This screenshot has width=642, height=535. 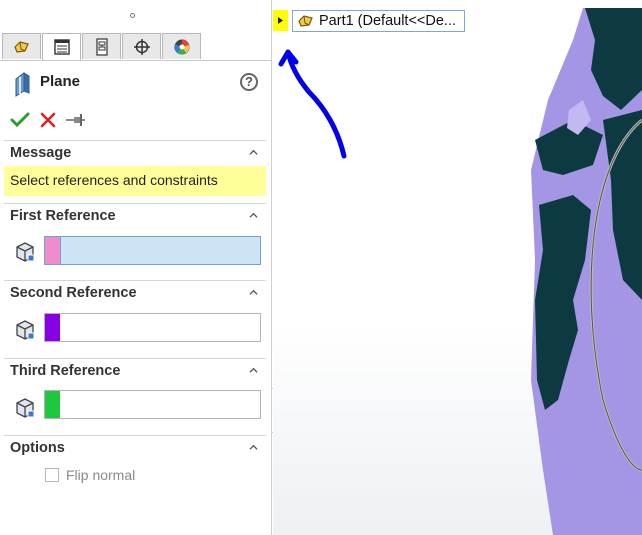 I want to click on action-buttons, so click(x=136, y=120).